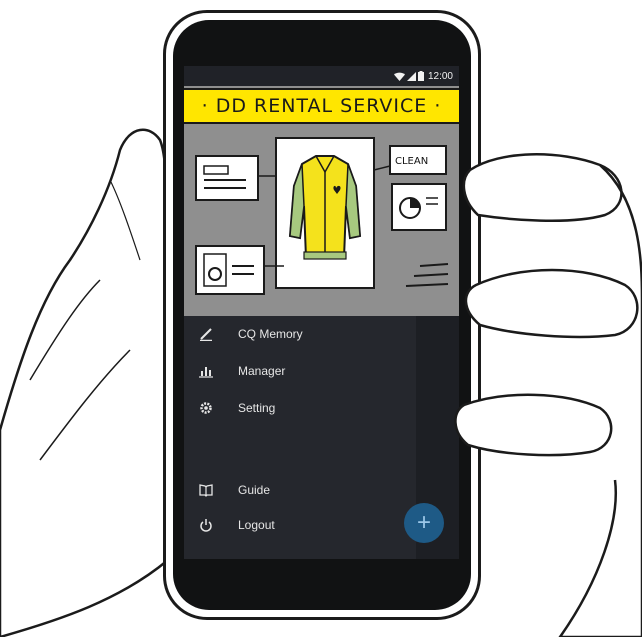 Image resolution: width=642 pixels, height=637 pixels. I want to click on signal-icon, so click(411, 76).